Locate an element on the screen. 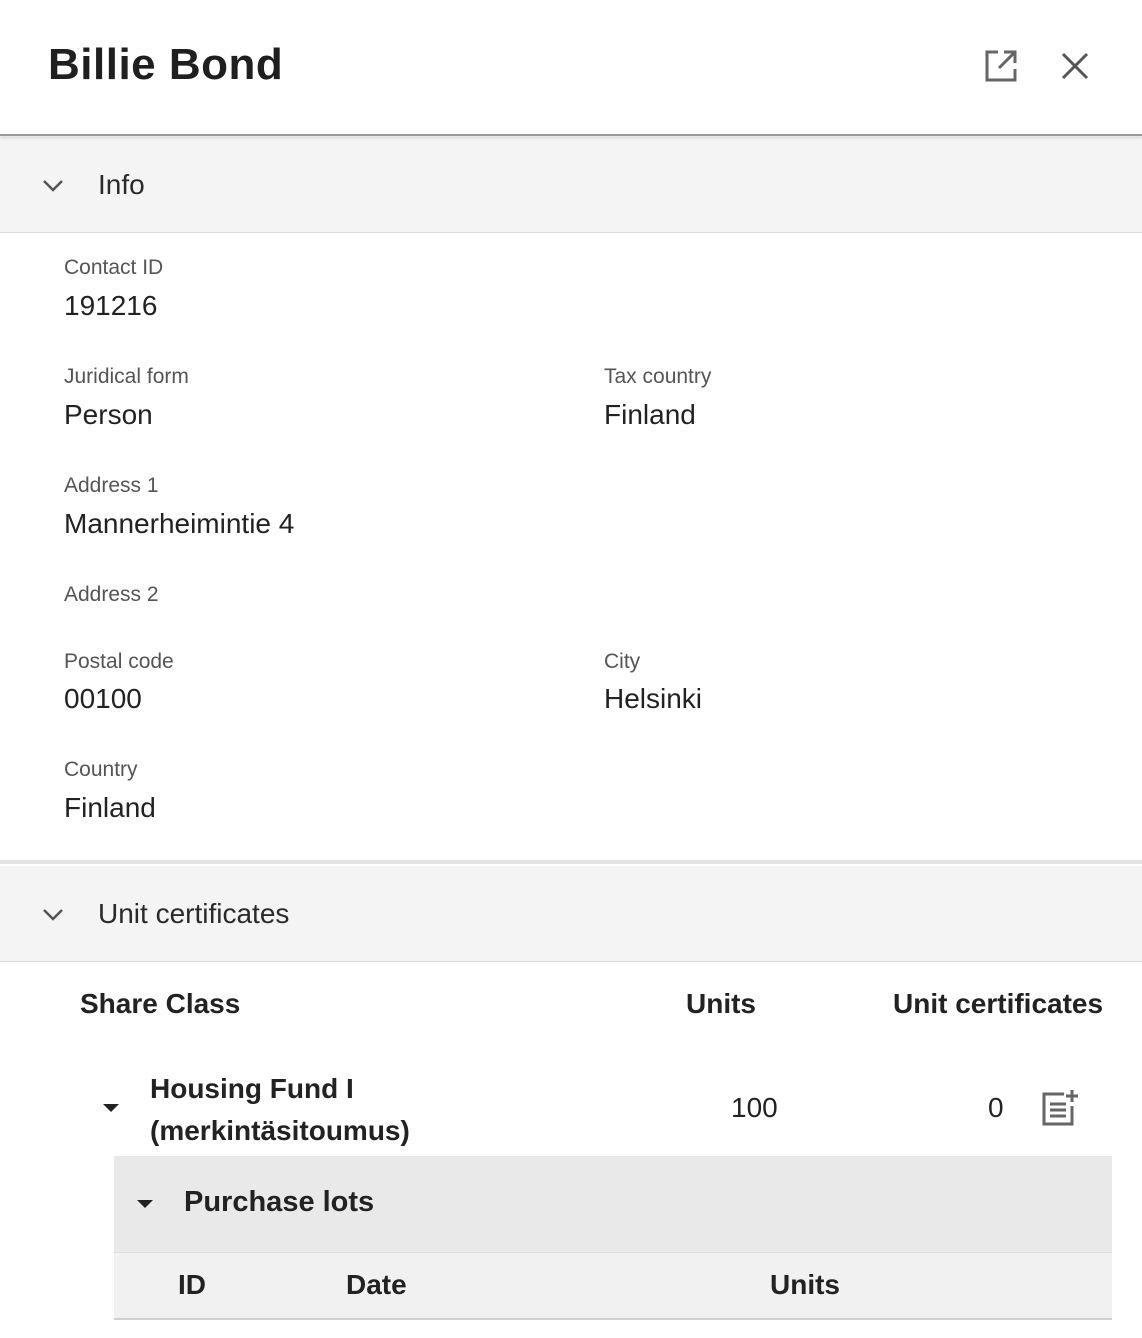 This screenshot has height=1338, width=1142. units-value: 100 is located at coordinates (754, 1107).